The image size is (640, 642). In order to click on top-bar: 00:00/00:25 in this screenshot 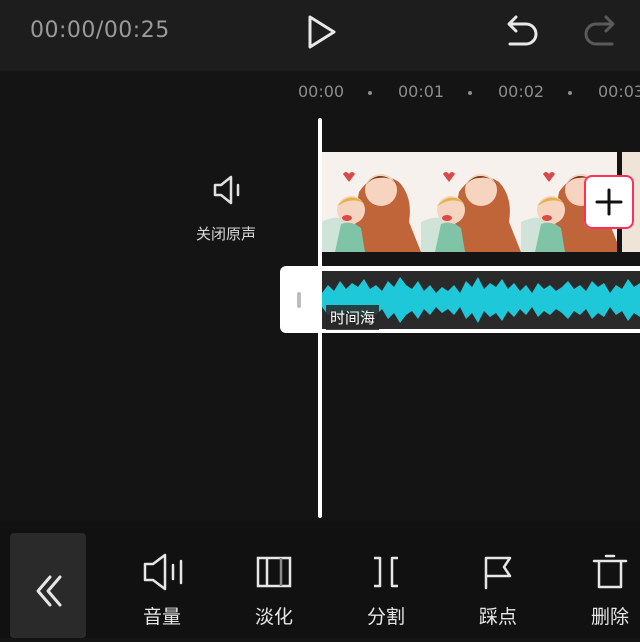, I will do `click(320, 35)`.